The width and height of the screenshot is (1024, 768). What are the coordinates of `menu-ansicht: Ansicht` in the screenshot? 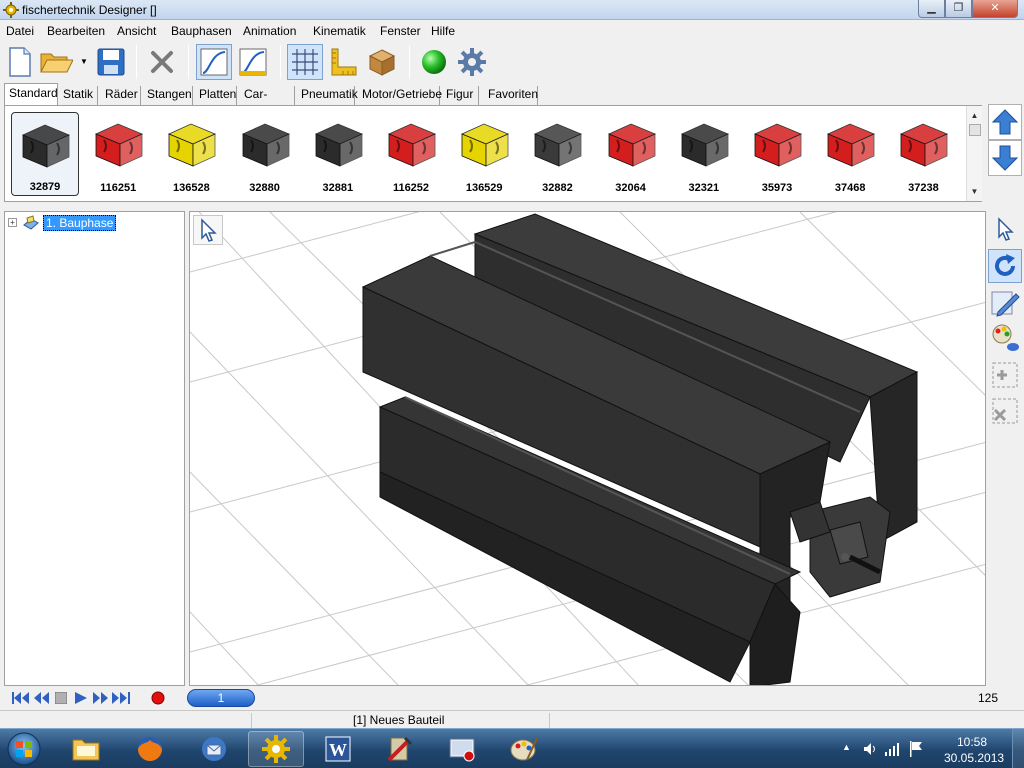 It's located at (136, 31).